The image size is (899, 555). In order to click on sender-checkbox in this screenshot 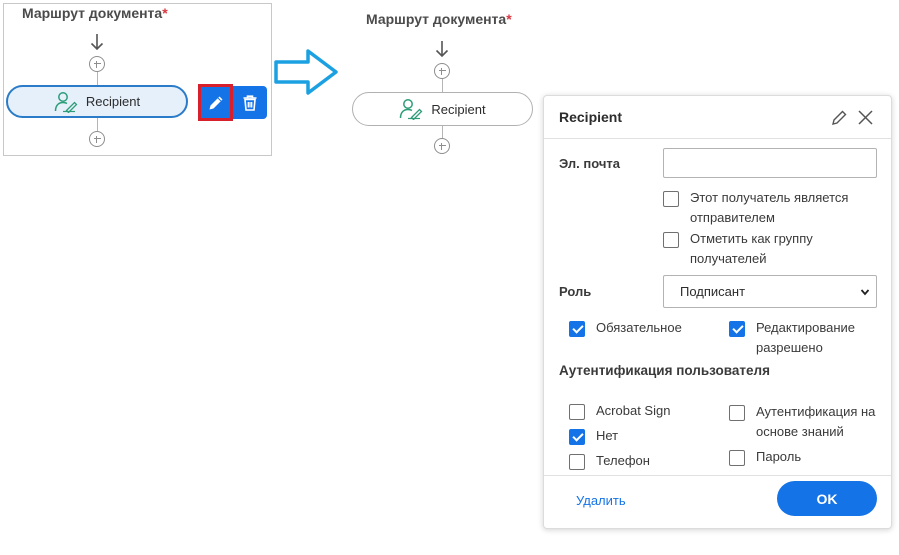, I will do `click(671, 199)`.